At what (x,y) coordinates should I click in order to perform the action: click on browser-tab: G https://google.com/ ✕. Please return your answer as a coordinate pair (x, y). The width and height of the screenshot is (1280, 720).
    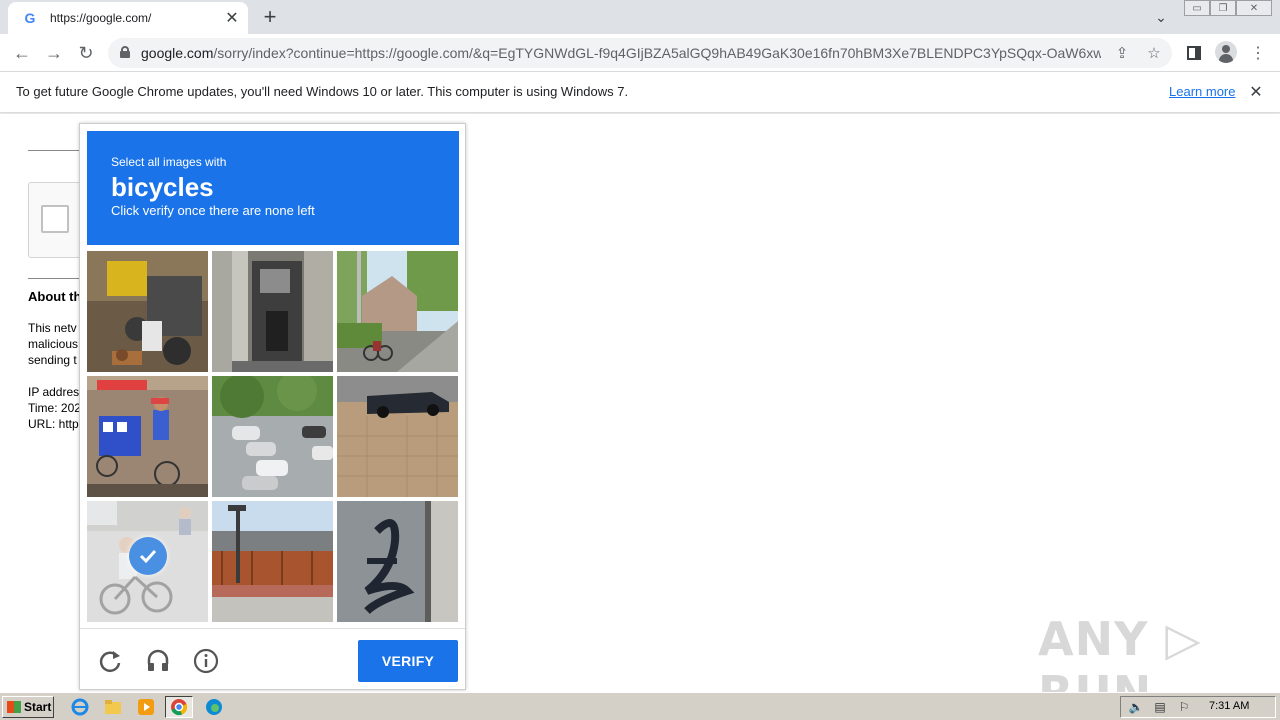
    Looking at the image, I should click on (128, 18).